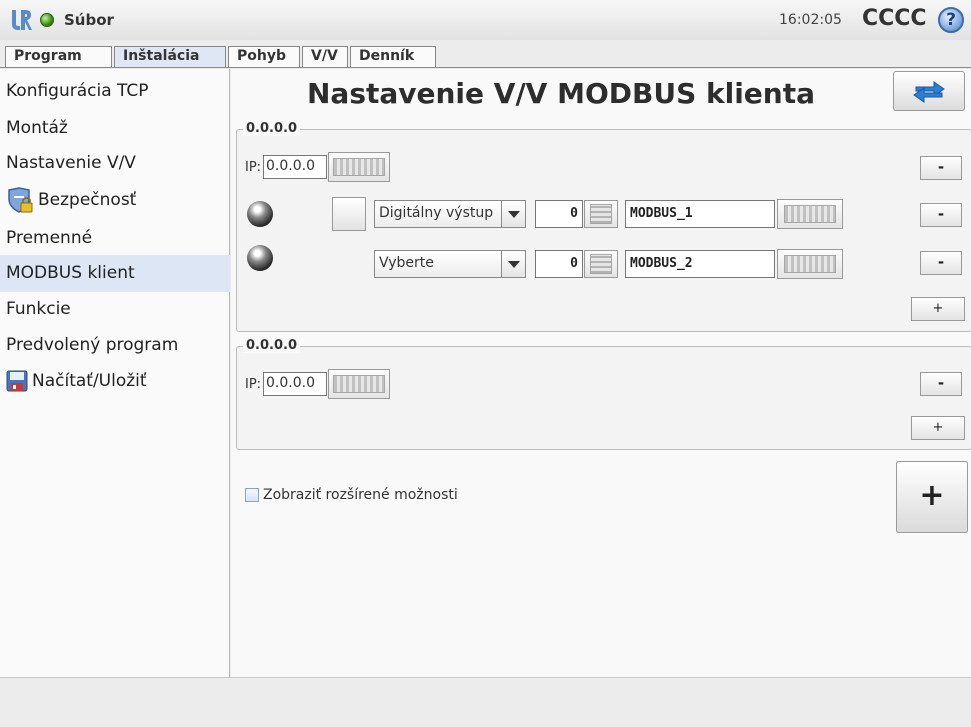 This screenshot has width=971, height=727. I want to click on sidebar-item-label: Konfigurácia TCP, so click(77, 91).